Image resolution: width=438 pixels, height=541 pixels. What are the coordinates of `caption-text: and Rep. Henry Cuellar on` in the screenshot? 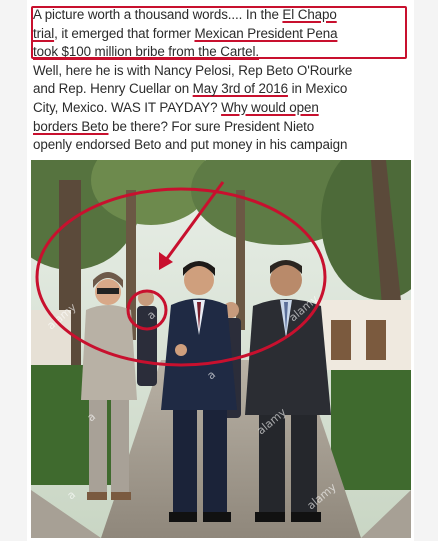 It's located at (113, 89).